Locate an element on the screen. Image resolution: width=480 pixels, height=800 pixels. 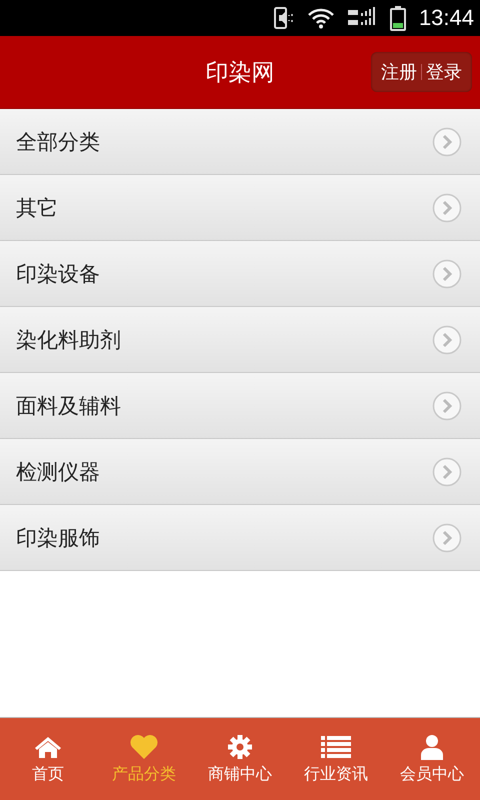
category-row: 染化料助剂 is located at coordinates (240, 340).